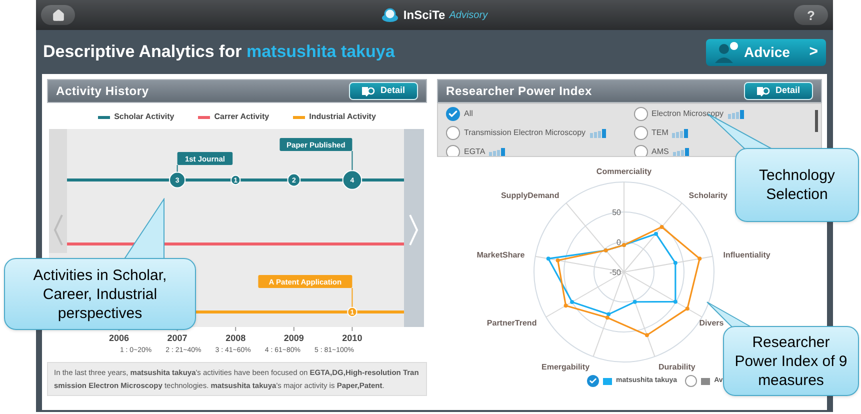 The width and height of the screenshot is (861, 414). Describe the element at coordinates (624, 171) in the screenshot. I see `axis-label: Commerciality` at that location.